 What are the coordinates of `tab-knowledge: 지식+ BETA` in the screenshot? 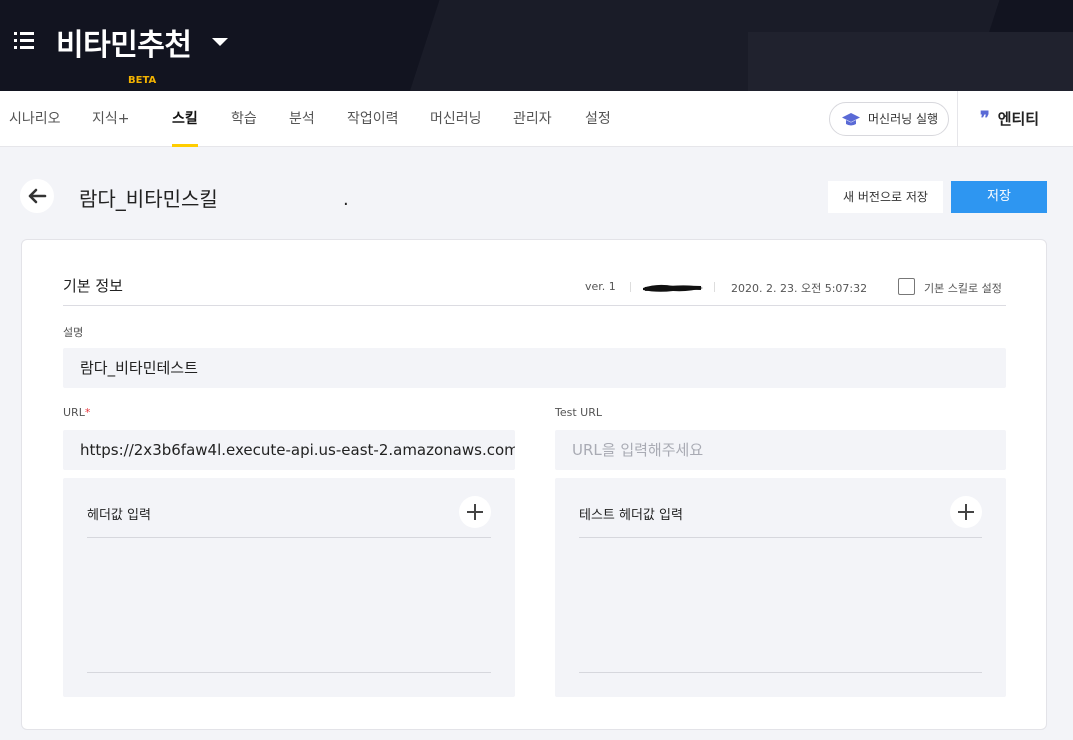 It's located at (124, 111).